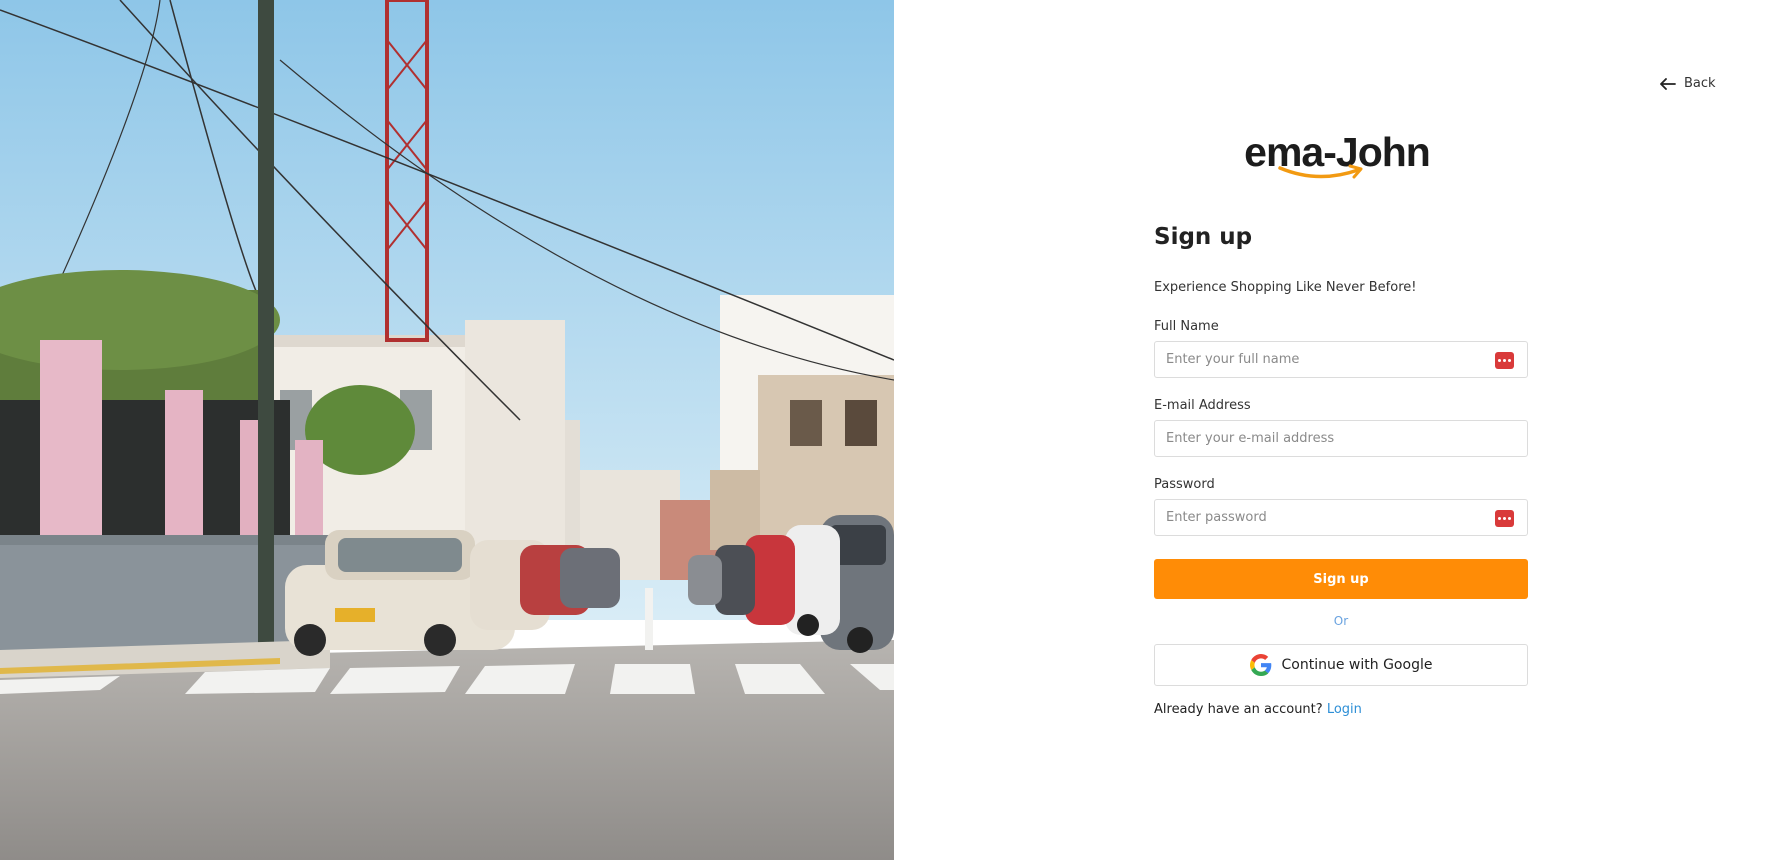 The width and height of the screenshot is (1788, 860). I want to click on back-label: Back, so click(1700, 83).